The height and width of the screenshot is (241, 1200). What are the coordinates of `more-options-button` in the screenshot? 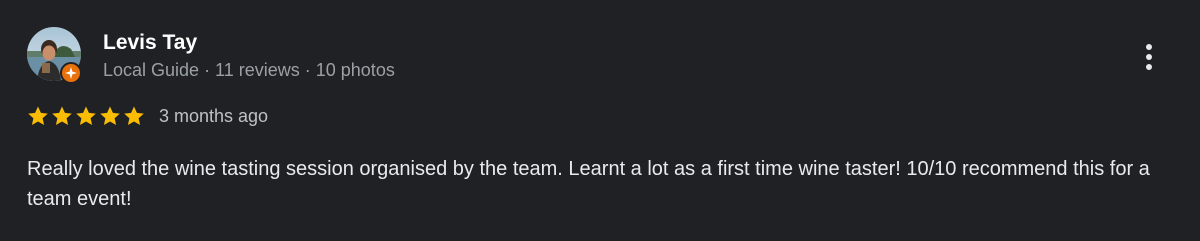 It's located at (1149, 57).